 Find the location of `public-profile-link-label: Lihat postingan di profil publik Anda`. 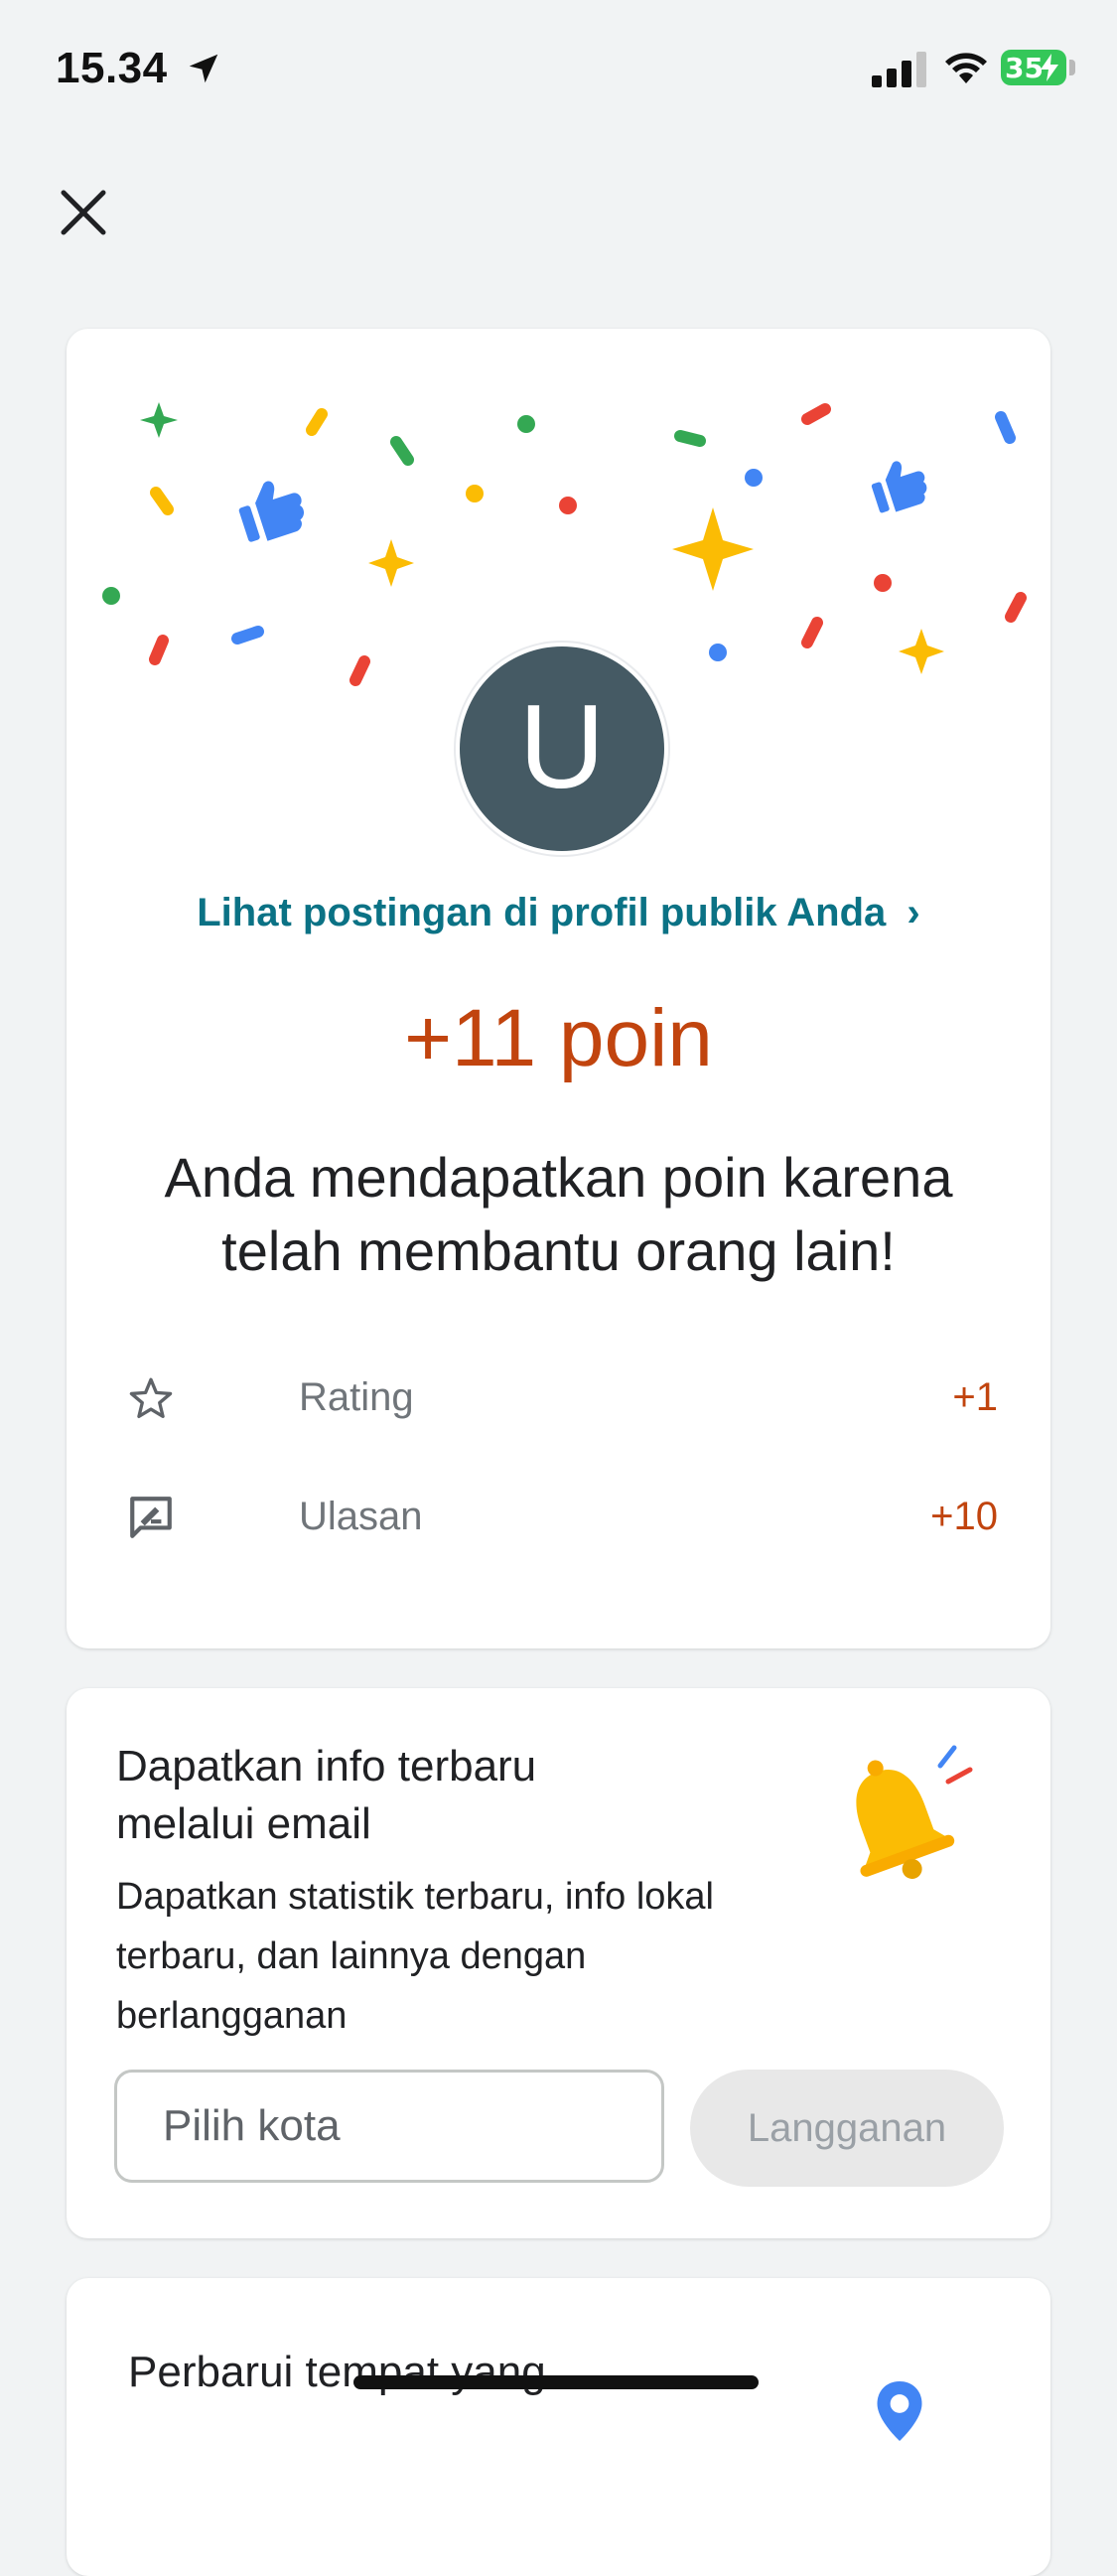

public-profile-link-label: Lihat postingan di profil publik Anda is located at coordinates (542, 913).